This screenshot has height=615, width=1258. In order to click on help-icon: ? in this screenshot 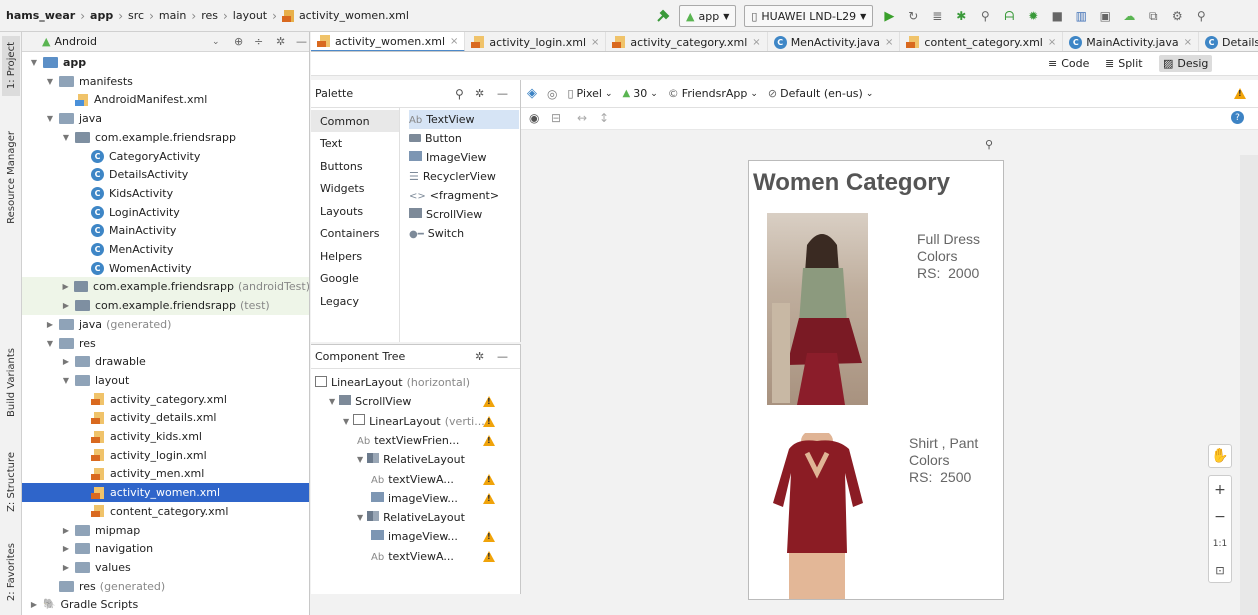, I will do `click(1237, 117)`.